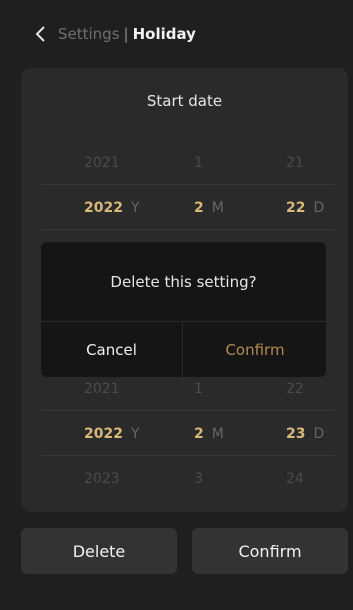  What do you see at coordinates (217, 434) in the screenshot?
I see `end-month-unit: M` at bounding box center [217, 434].